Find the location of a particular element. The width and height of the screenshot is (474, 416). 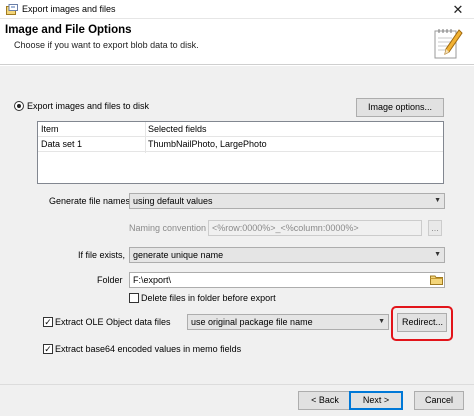

grid-header-fields: Selected fields is located at coordinates (177, 129).